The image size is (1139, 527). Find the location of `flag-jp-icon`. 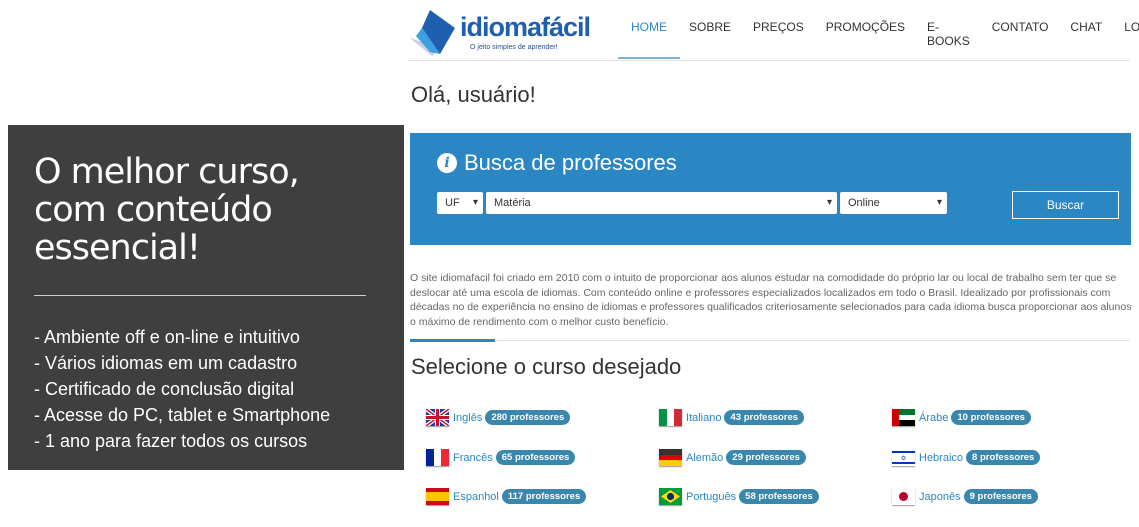

flag-jp-icon is located at coordinates (903, 496).